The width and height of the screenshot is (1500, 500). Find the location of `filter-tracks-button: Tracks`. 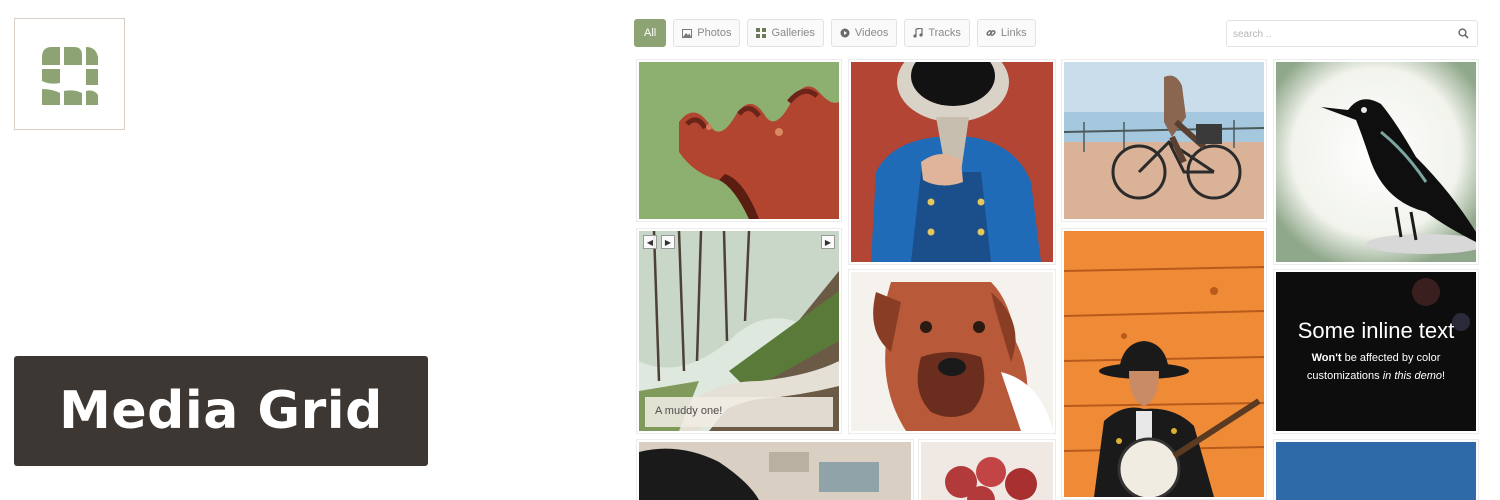

filter-tracks-button: Tracks is located at coordinates (937, 33).